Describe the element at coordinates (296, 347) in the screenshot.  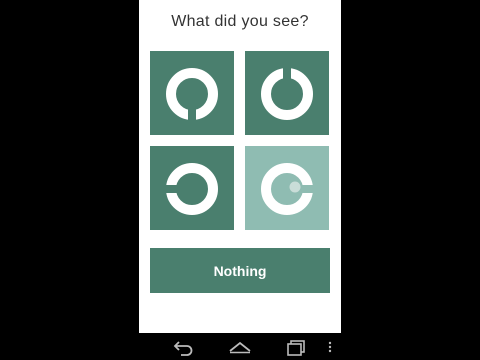
I see `recents-icon` at that location.